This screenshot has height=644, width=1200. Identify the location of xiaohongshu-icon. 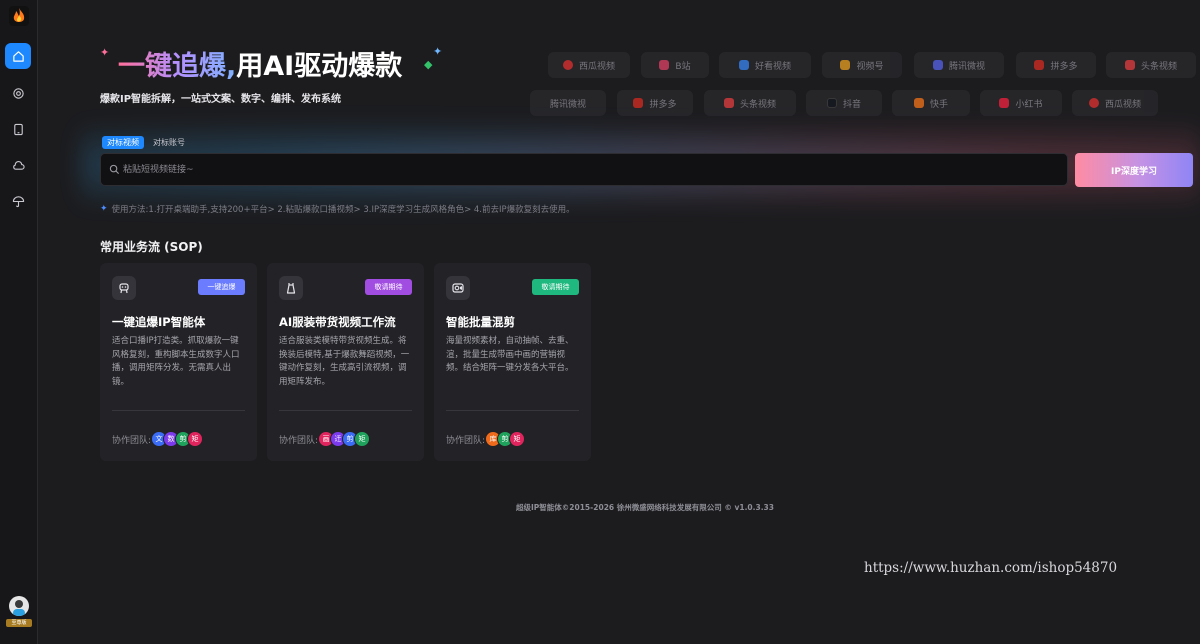
(1004, 103).